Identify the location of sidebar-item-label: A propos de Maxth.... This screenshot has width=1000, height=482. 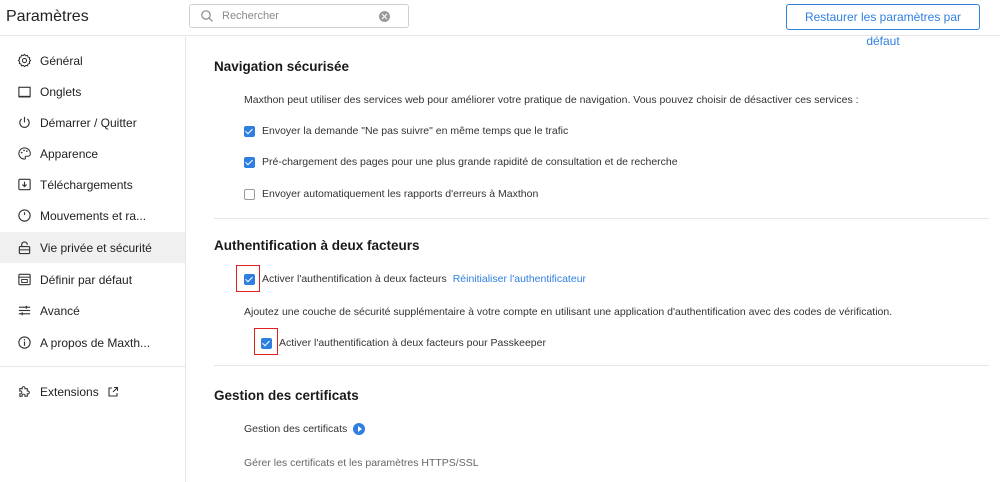
(95, 342).